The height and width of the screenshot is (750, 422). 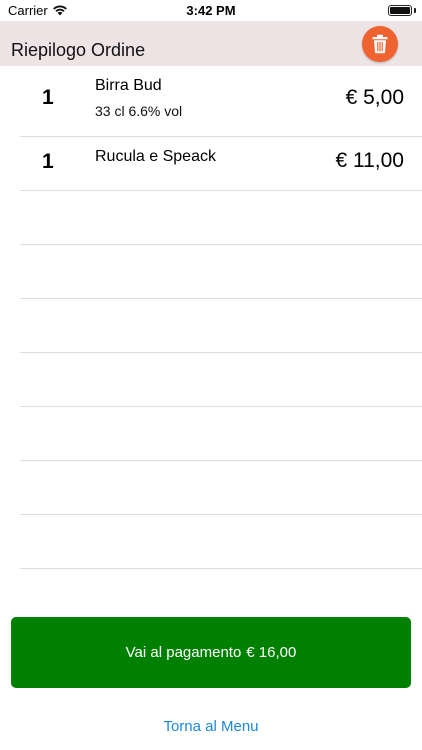 What do you see at coordinates (221, 164) in the screenshot?
I see `order-row: 1 Rucula e Speack € 11,00` at bounding box center [221, 164].